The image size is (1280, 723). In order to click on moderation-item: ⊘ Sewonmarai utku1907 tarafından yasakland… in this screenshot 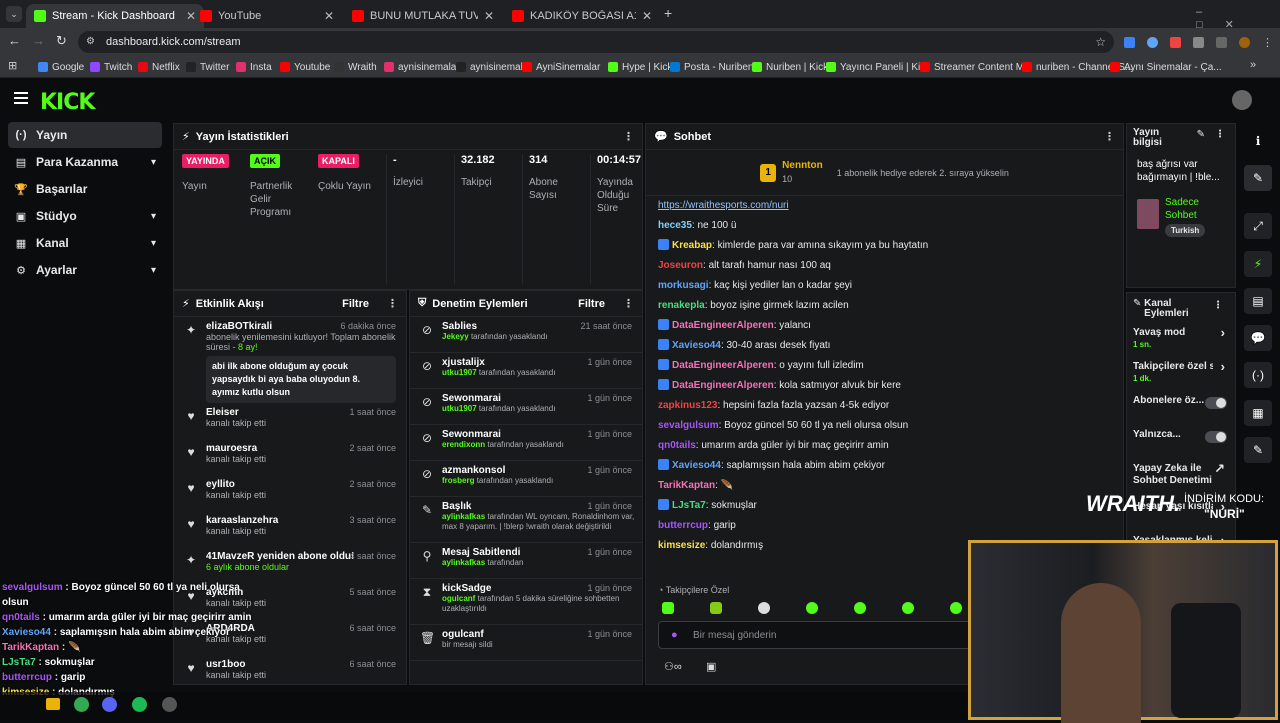, I will do `click(526, 407)`.